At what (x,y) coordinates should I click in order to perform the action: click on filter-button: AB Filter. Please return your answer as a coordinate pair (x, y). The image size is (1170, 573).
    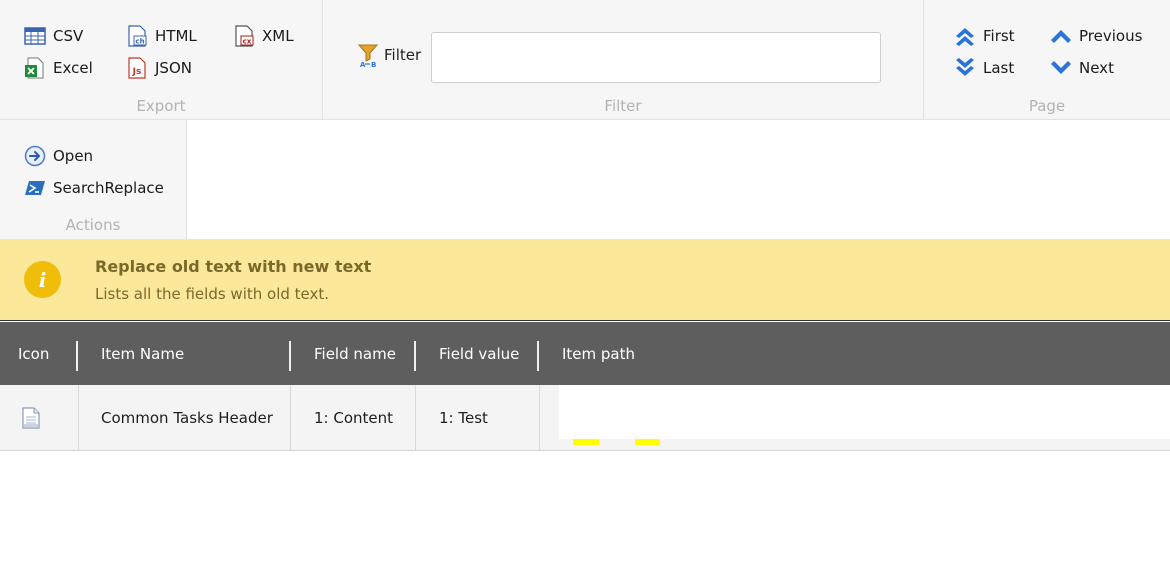
    Looking at the image, I should click on (388, 55).